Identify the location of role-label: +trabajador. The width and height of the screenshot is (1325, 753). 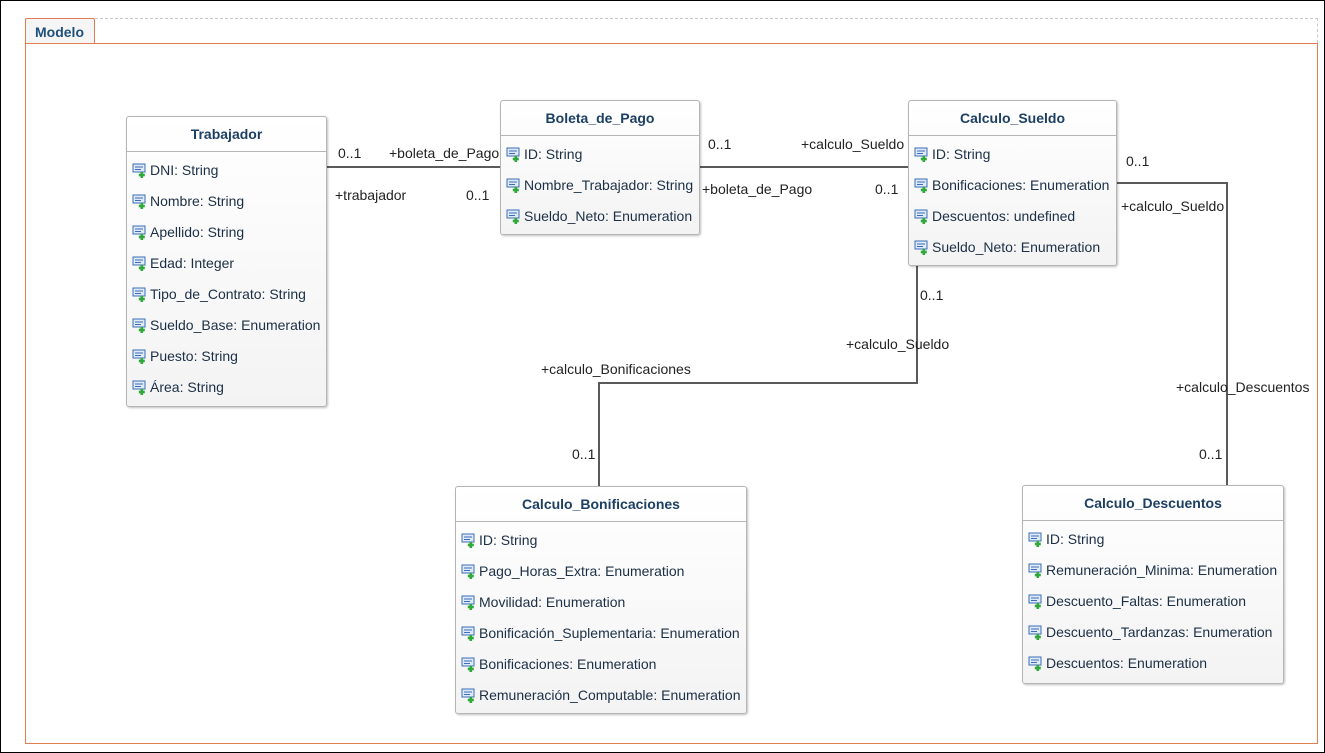
(371, 195).